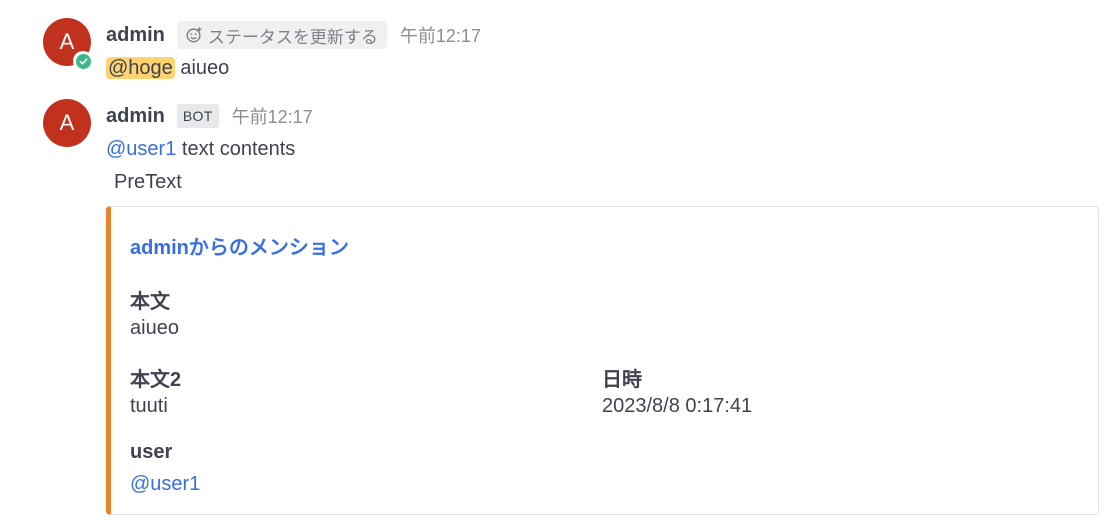 The width and height of the screenshot is (1116, 529). What do you see at coordinates (197, 116) in the screenshot?
I see `bot-badge: BOT` at bounding box center [197, 116].